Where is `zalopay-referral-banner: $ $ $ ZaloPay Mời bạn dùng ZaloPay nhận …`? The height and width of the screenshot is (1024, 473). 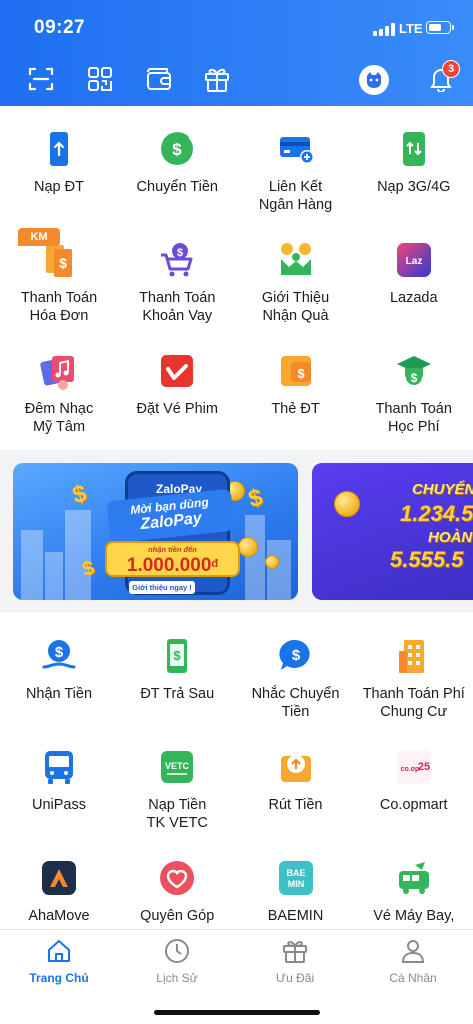
zalopay-referral-banner: $ $ $ ZaloPay Mời bạn dùng ZaloPay nhận … is located at coordinates (155, 531).